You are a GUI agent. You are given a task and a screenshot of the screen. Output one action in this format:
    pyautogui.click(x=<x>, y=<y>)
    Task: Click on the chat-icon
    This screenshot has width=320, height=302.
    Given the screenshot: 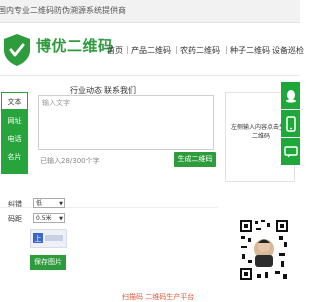 What is the action you would take?
    pyautogui.click(x=290, y=151)
    